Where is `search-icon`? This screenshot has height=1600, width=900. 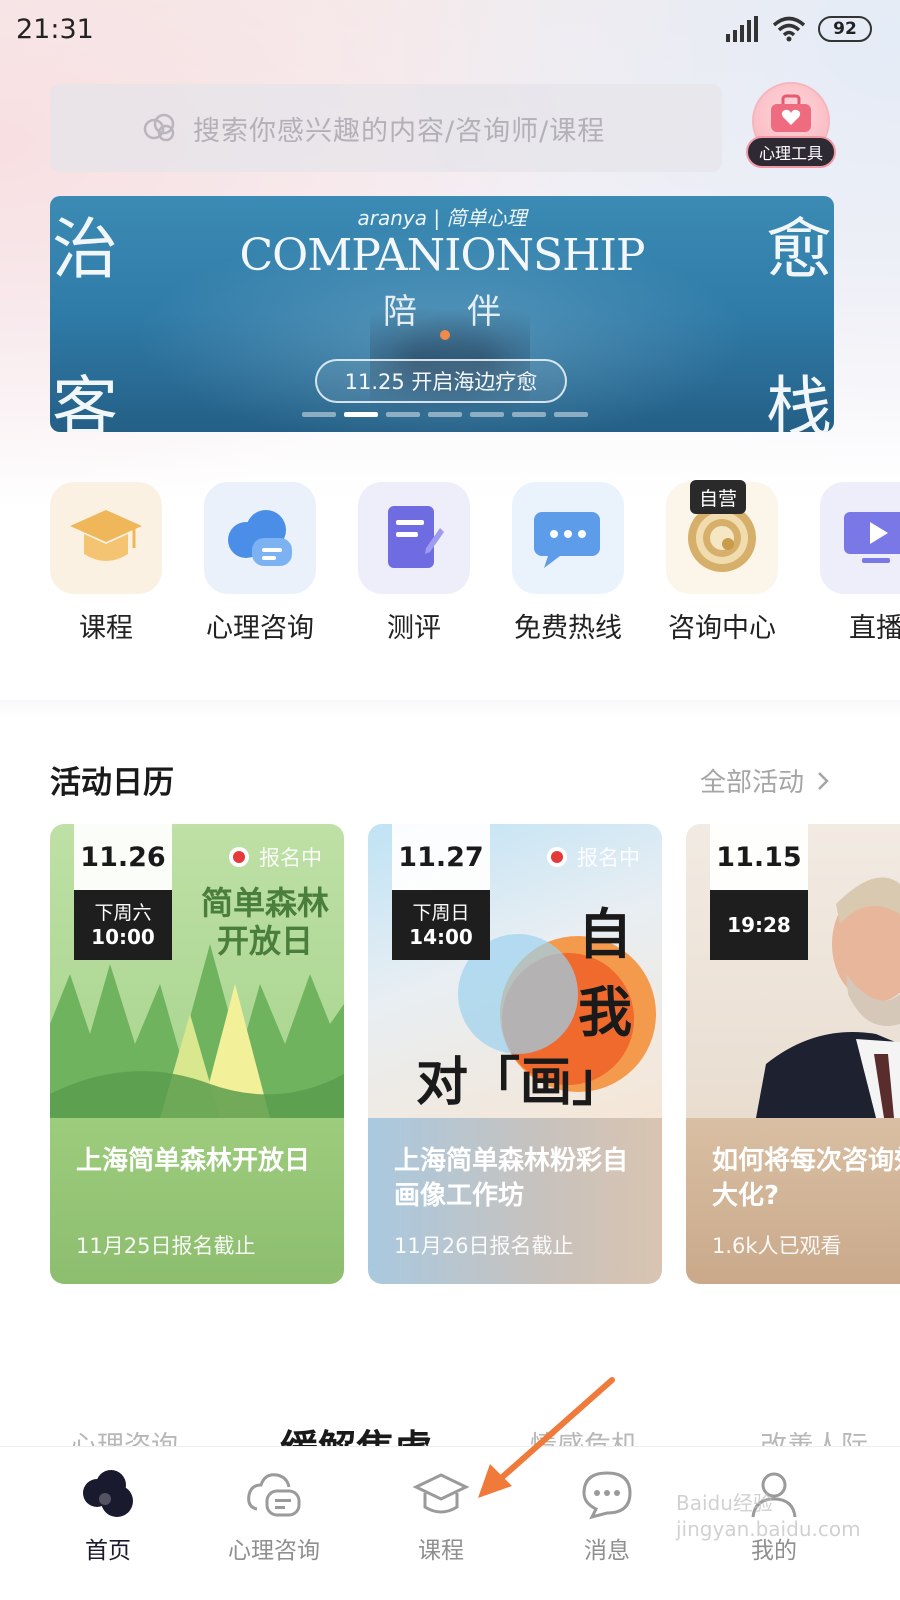 search-icon is located at coordinates (159, 127).